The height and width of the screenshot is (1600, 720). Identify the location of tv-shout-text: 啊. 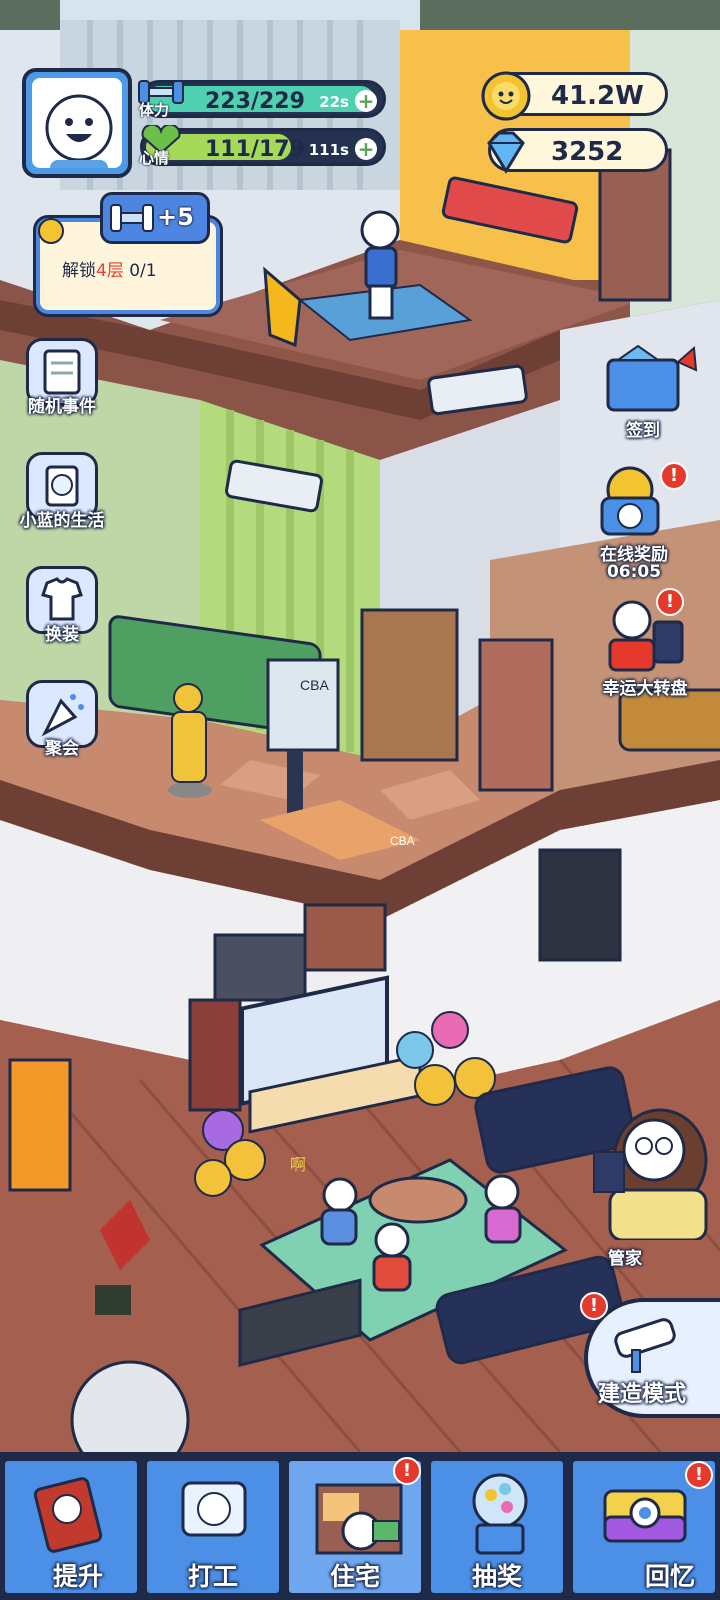
(298, 1164).